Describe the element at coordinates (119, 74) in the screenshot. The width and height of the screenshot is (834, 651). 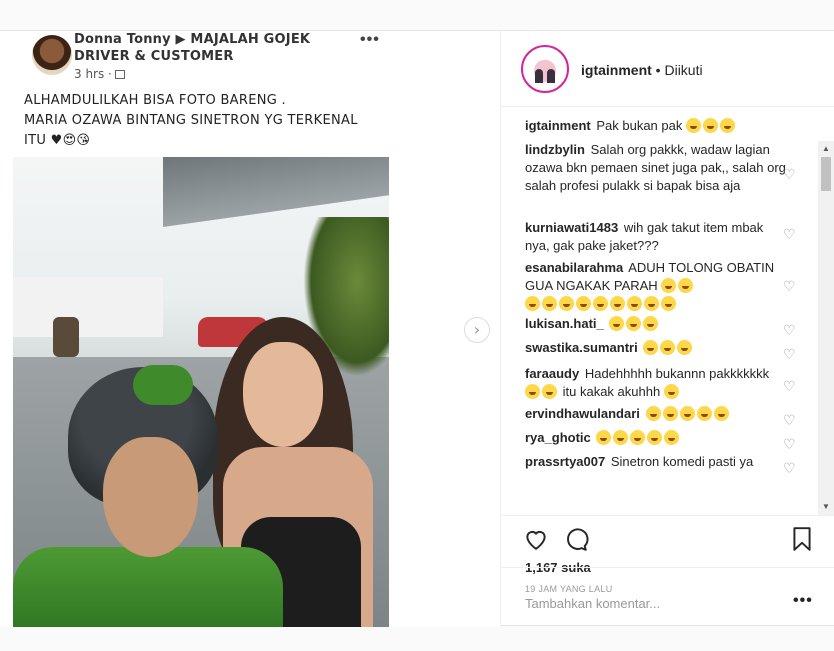
I see `privacy-icon` at that location.